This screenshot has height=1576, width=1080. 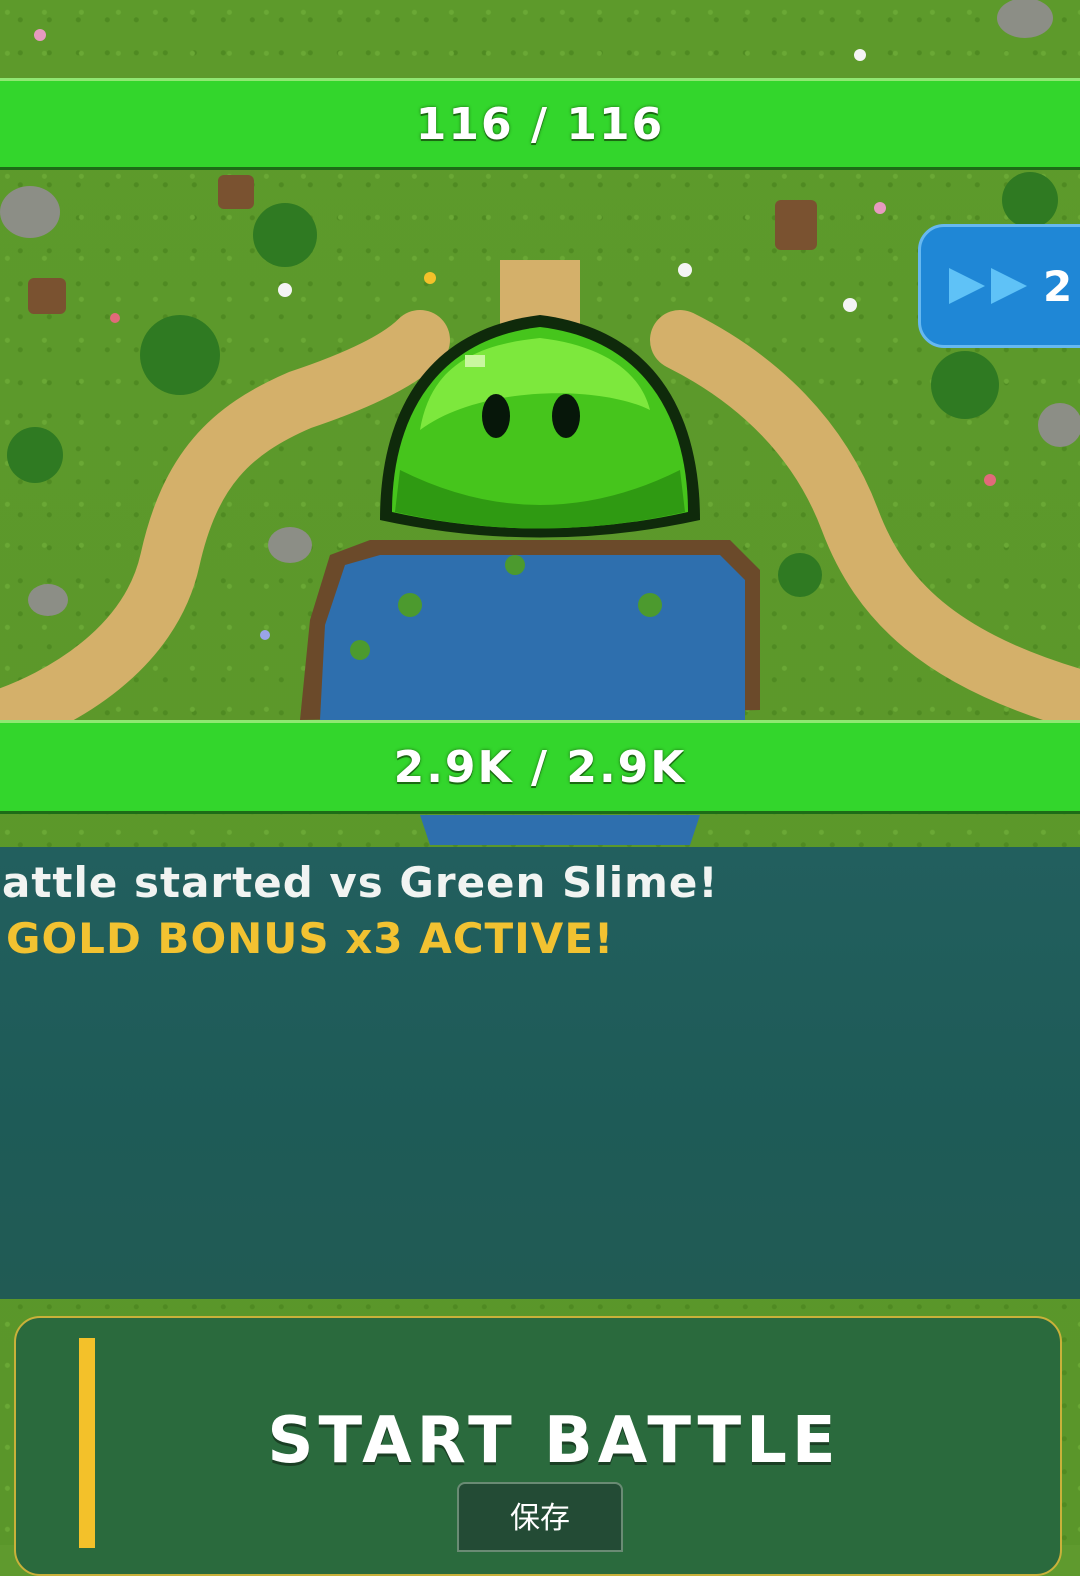 What do you see at coordinates (360, 882) in the screenshot?
I see `battle-log-line: attle started vs Green Slime!` at bounding box center [360, 882].